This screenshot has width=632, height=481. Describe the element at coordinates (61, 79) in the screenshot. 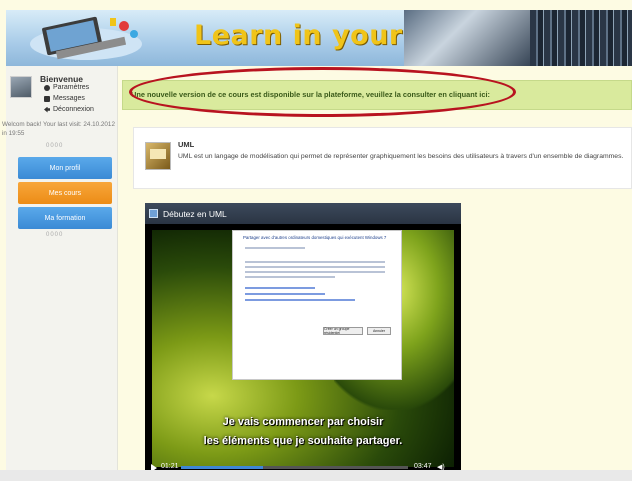

I see `welcome-text: Bienvenue` at that location.